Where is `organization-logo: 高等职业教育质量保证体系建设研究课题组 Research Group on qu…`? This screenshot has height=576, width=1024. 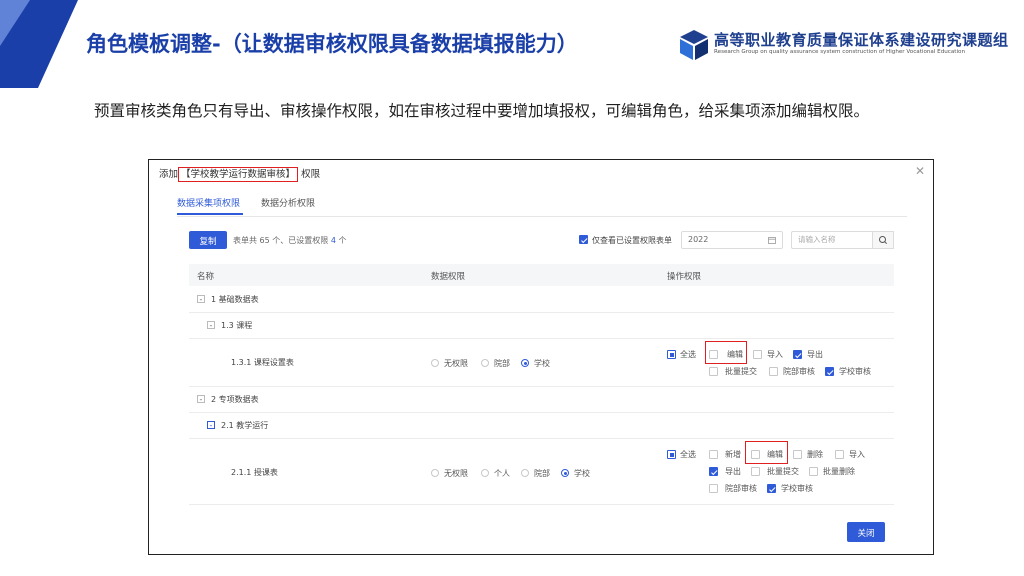
organization-logo: 高等职业教育质量保证体系建设研究课题组 Research Group on qu… is located at coordinates (843, 45).